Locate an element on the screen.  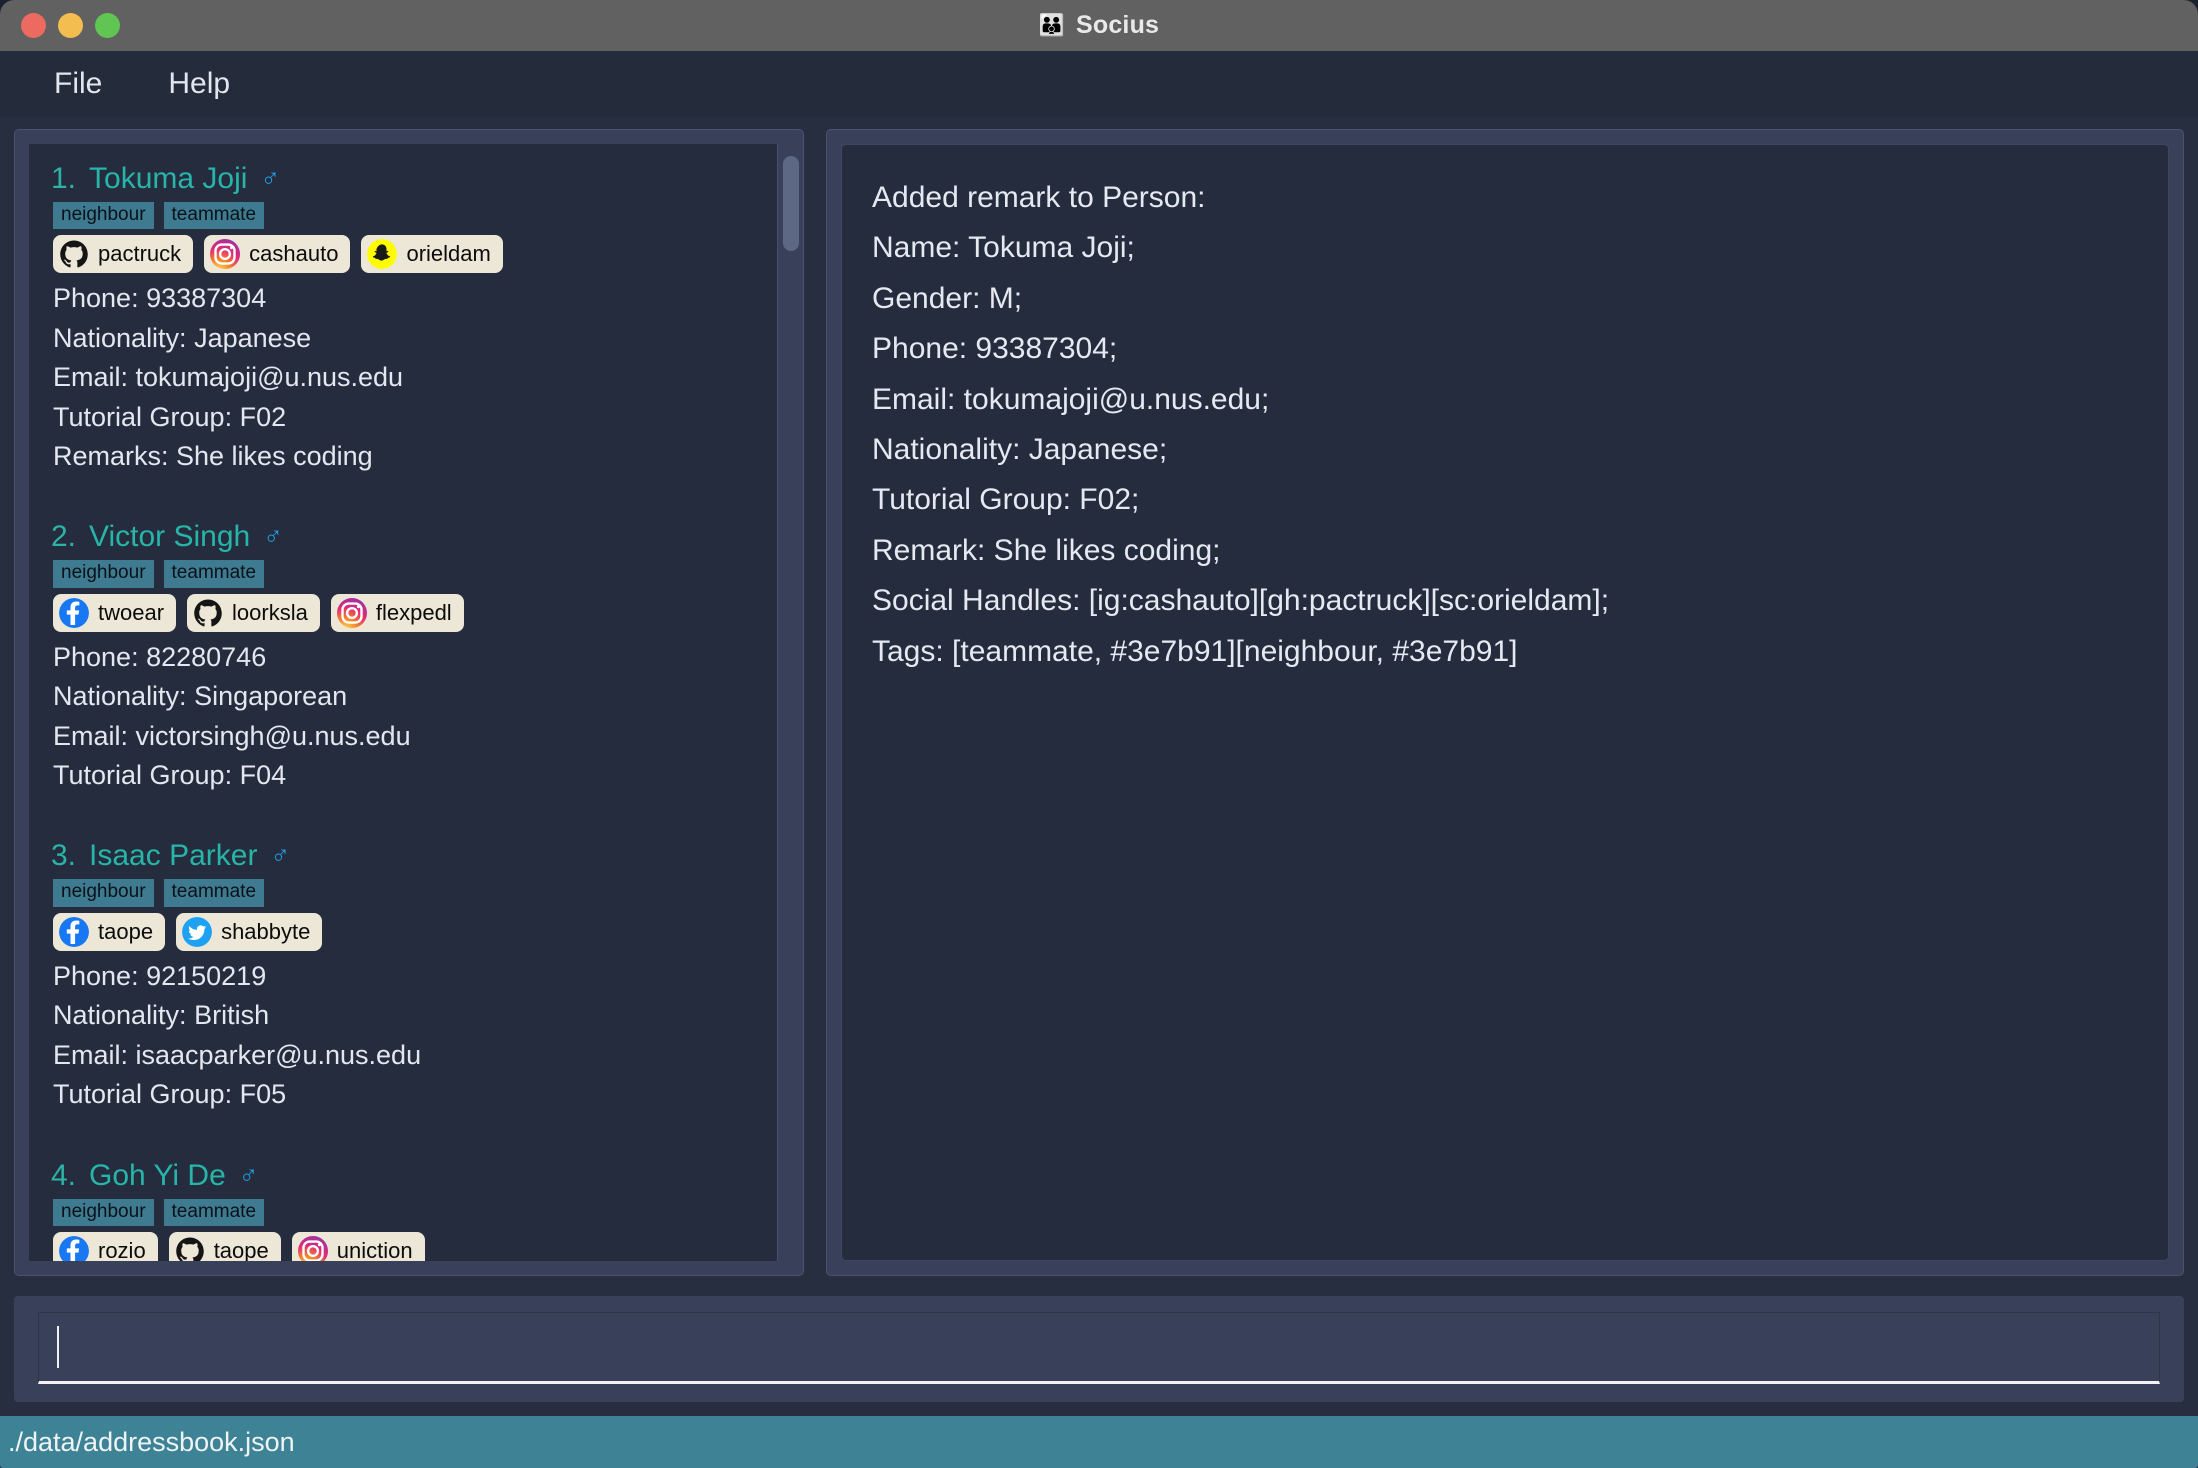
social-handle-chip: pactruck is located at coordinates (123, 254).